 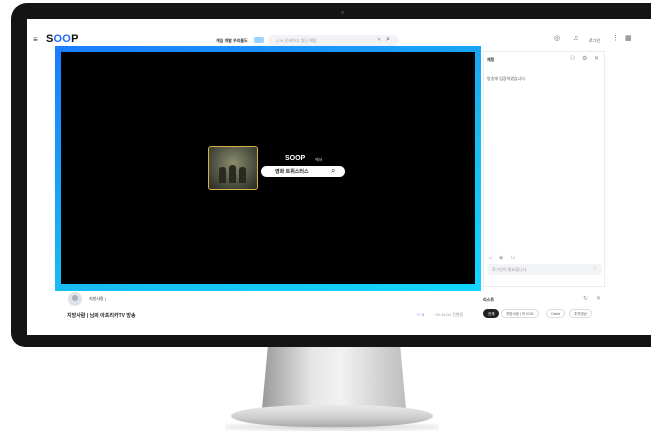 What do you see at coordinates (595, 269) in the screenshot?
I see `send-icon: ☺` at bounding box center [595, 269].